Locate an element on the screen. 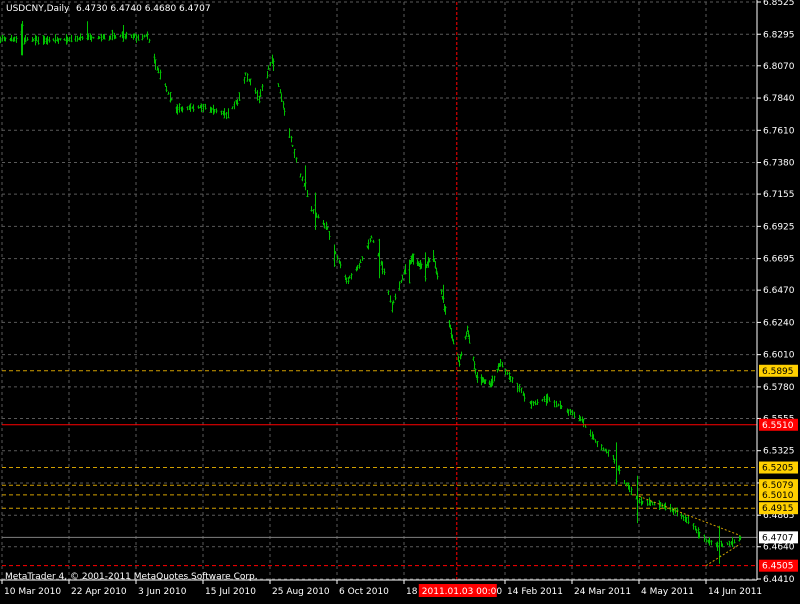 The width and height of the screenshot is (800, 604). crosshair-time-label: 2011.01.03 00:00 is located at coordinates (462, 592).